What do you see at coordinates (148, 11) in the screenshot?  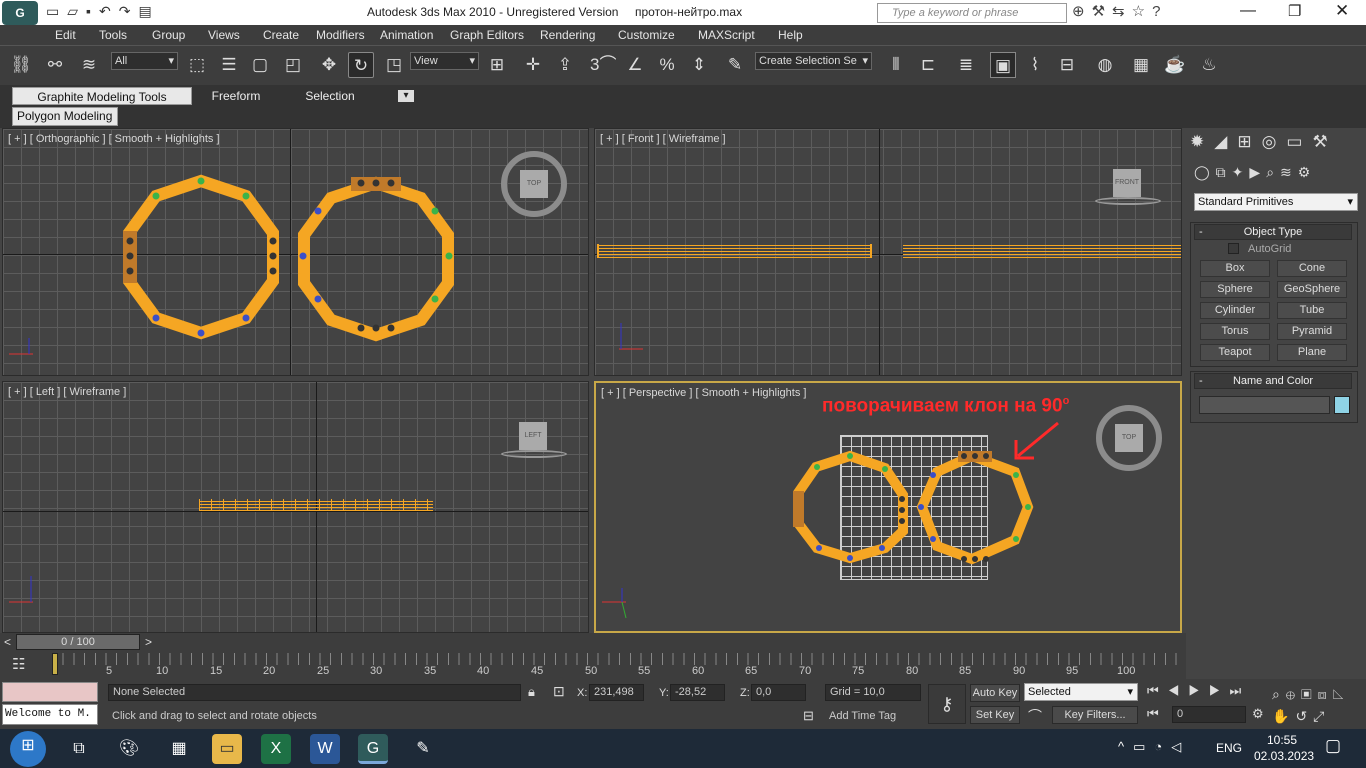 I see `project-folder-icon: ▤` at bounding box center [148, 11].